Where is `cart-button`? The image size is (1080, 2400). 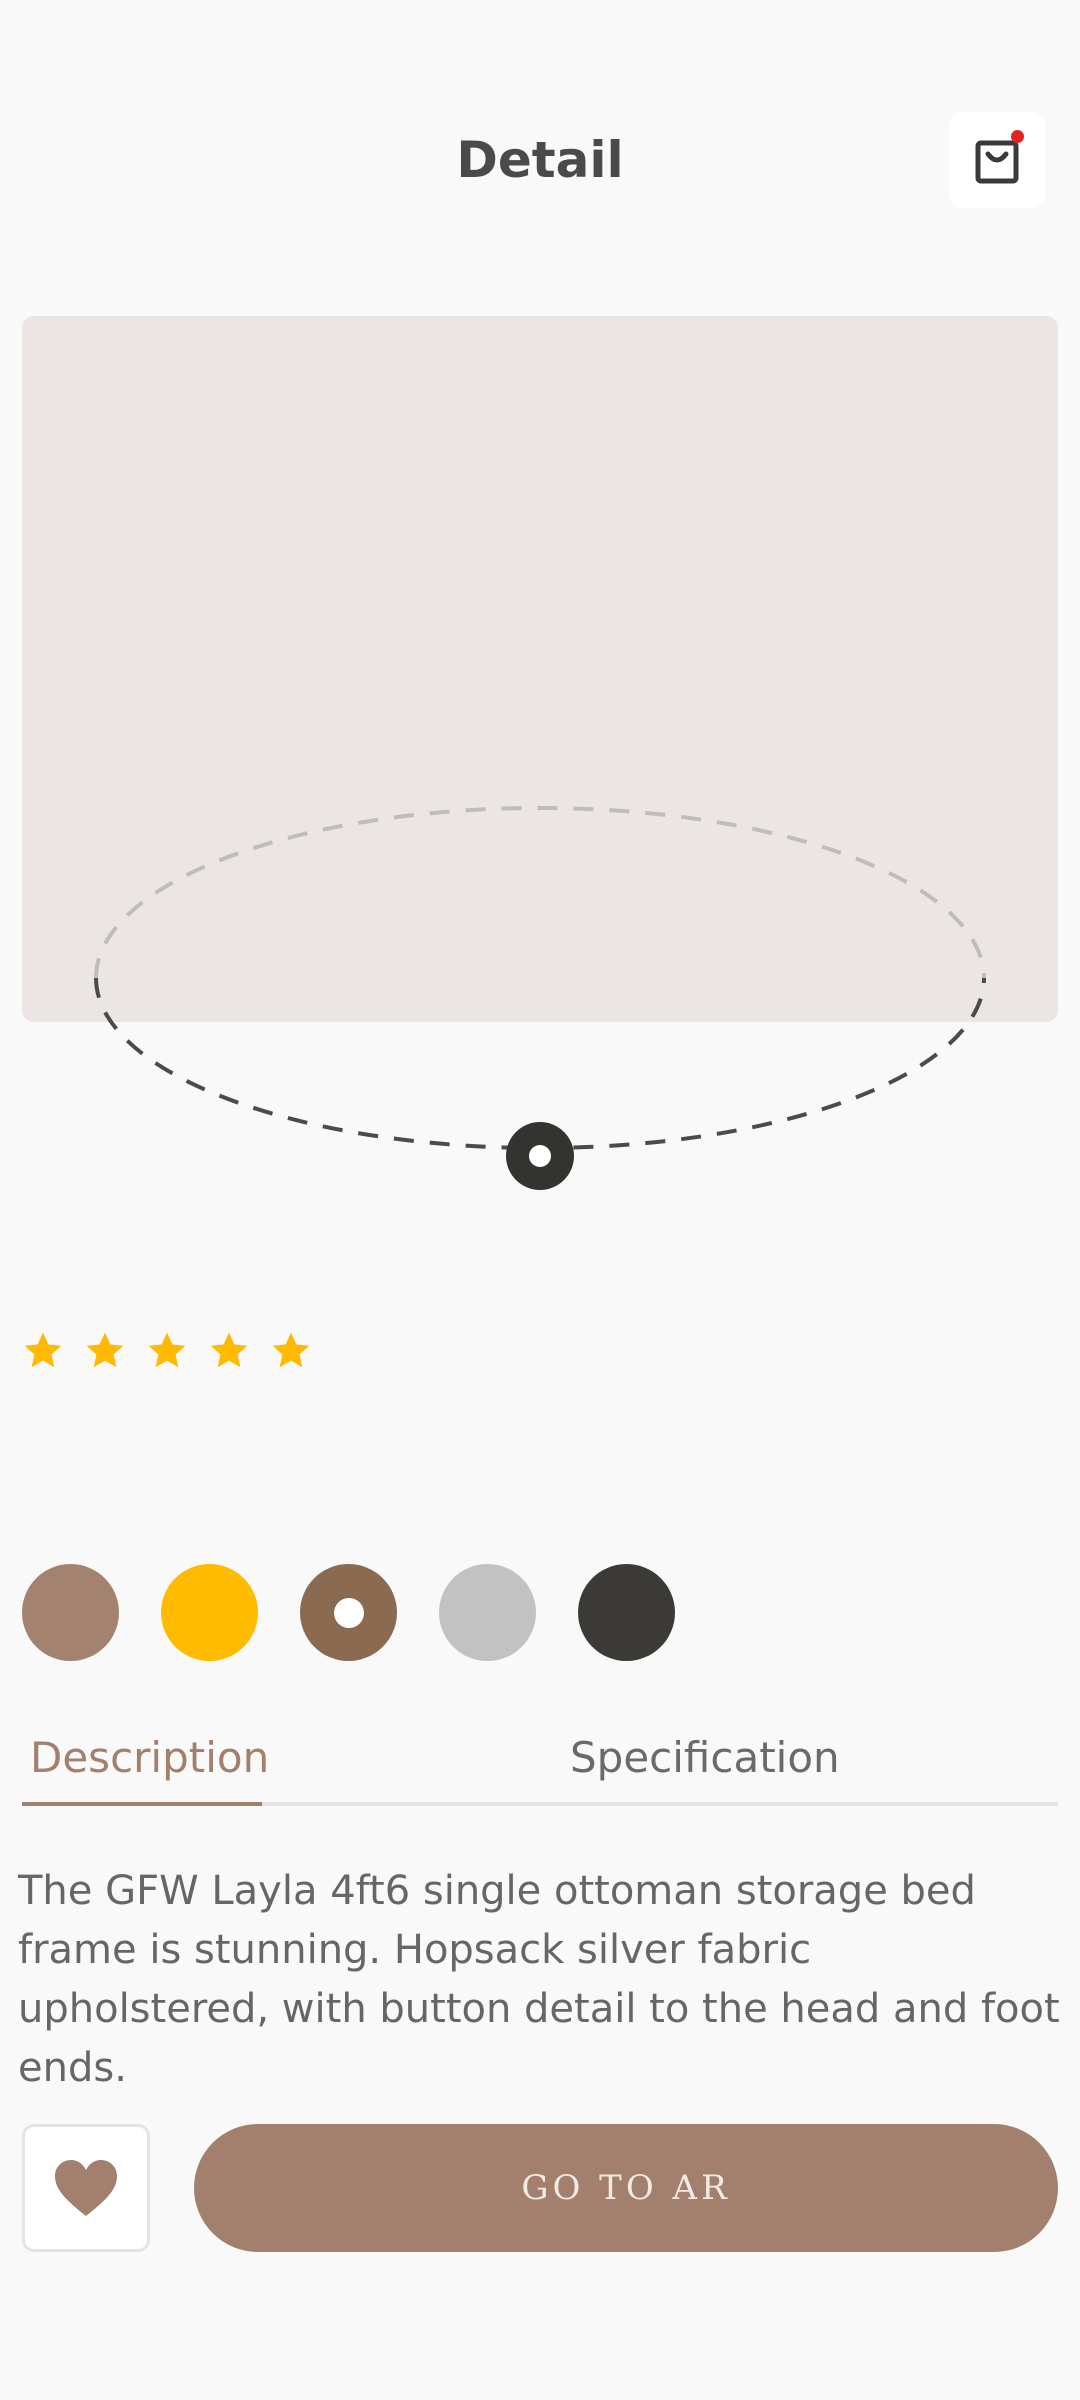 cart-button is located at coordinates (997, 160).